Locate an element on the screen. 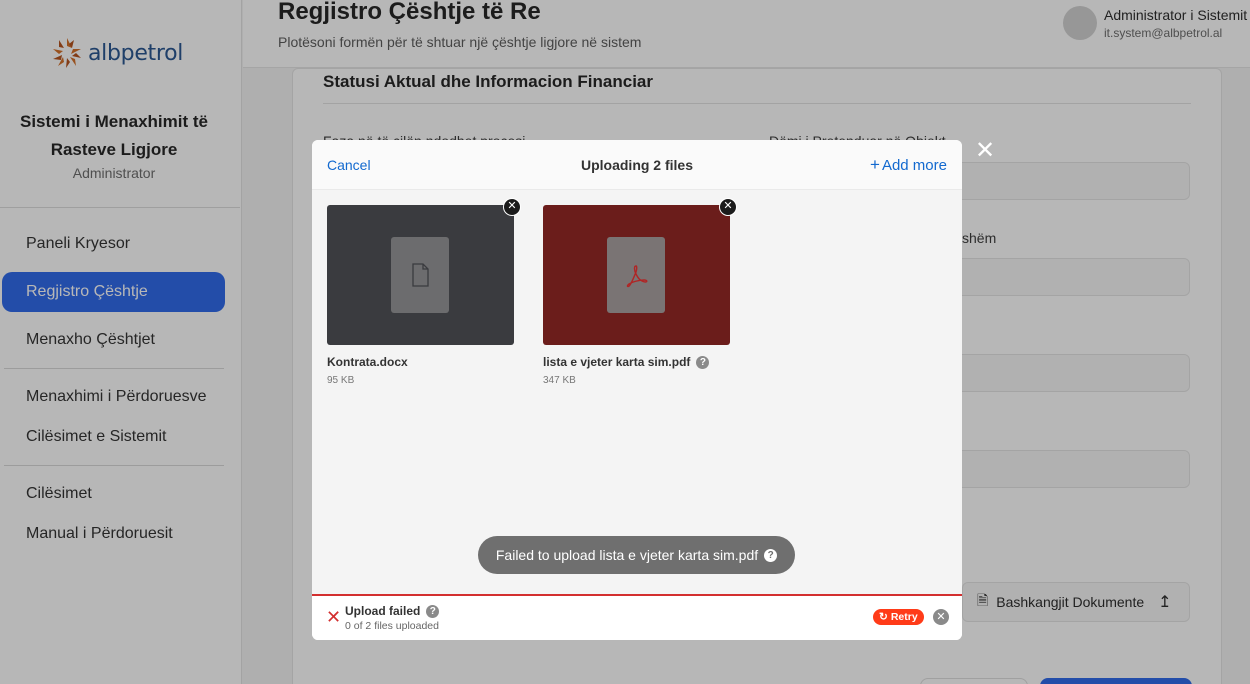 The height and width of the screenshot is (684, 1250). modal-header: Cancel Uploading 2 files + Add more is located at coordinates (637, 165).